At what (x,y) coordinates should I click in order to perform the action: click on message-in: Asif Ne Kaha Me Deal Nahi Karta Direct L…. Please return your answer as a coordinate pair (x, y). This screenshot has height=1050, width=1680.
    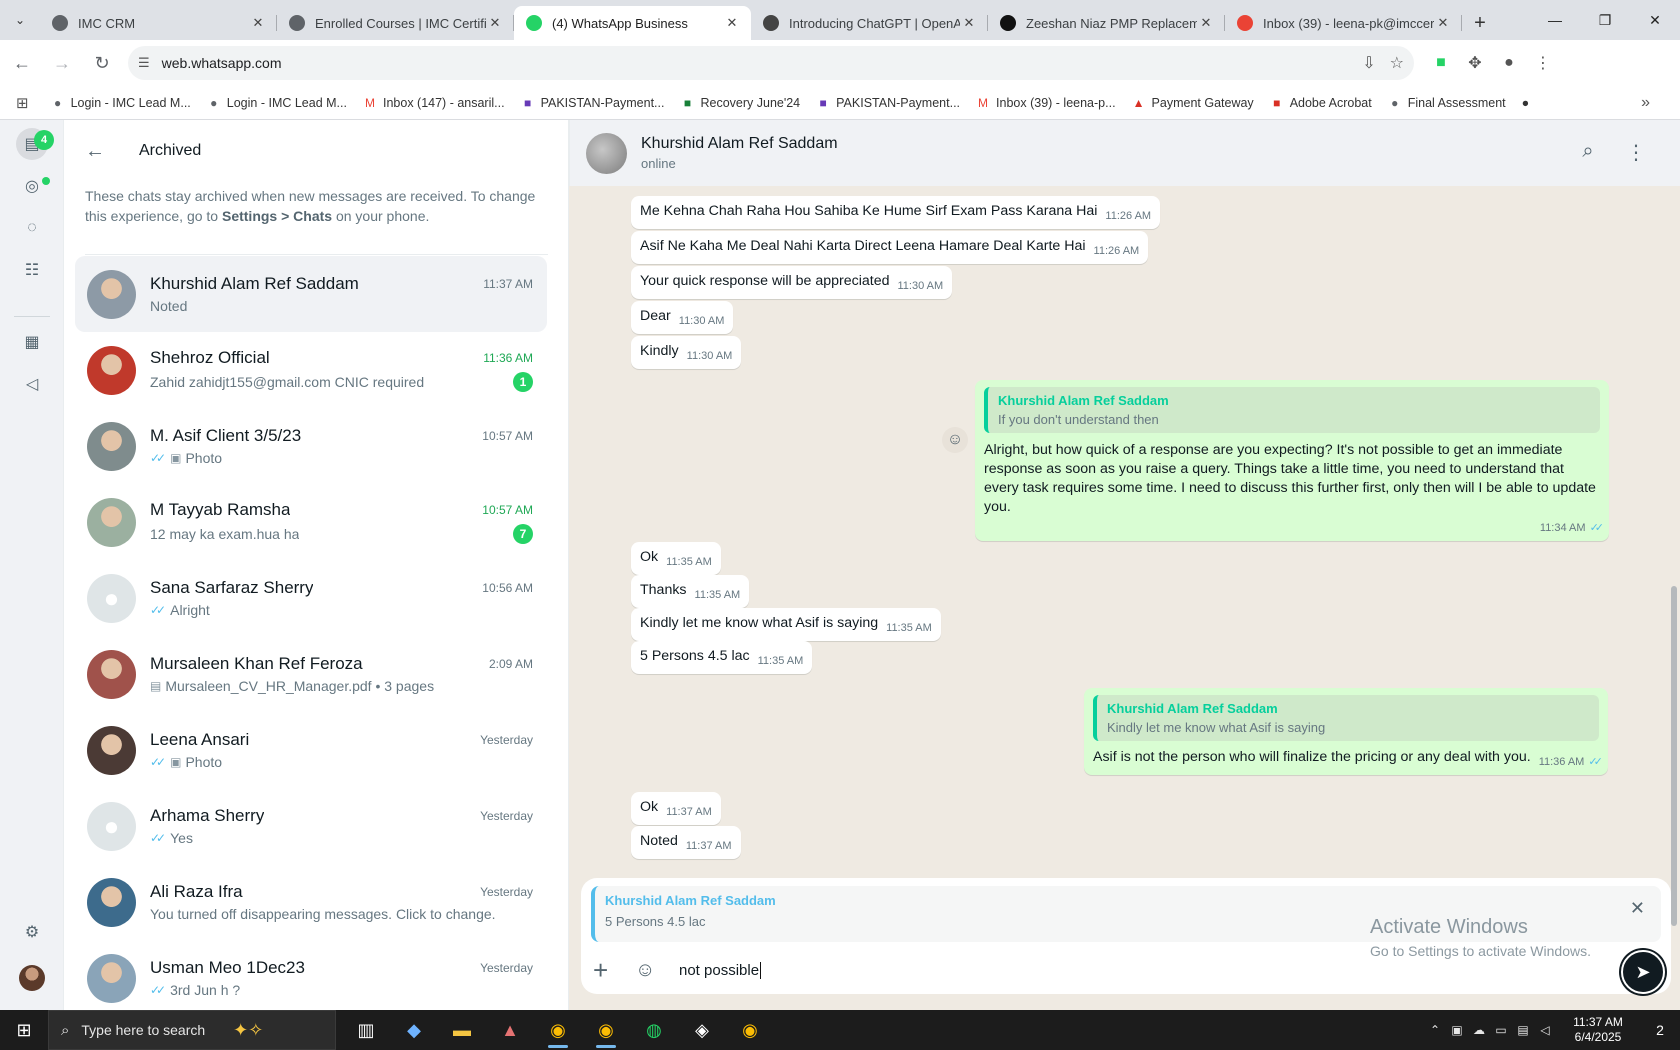
    Looking at the image, I should click on (890, 247).